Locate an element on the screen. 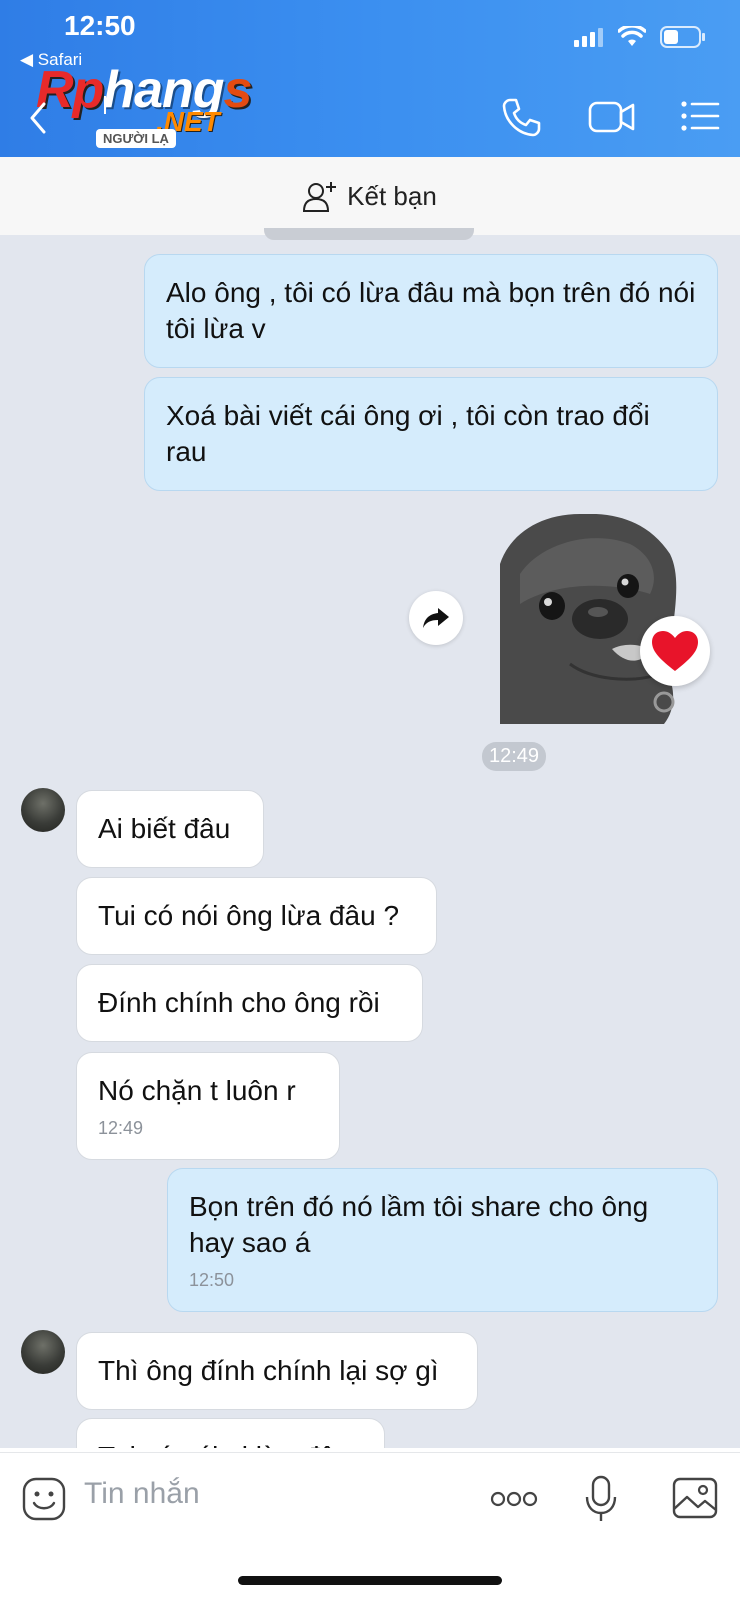 The image size is (740, 1600). signal-icon is located at coordinates (588, 37).